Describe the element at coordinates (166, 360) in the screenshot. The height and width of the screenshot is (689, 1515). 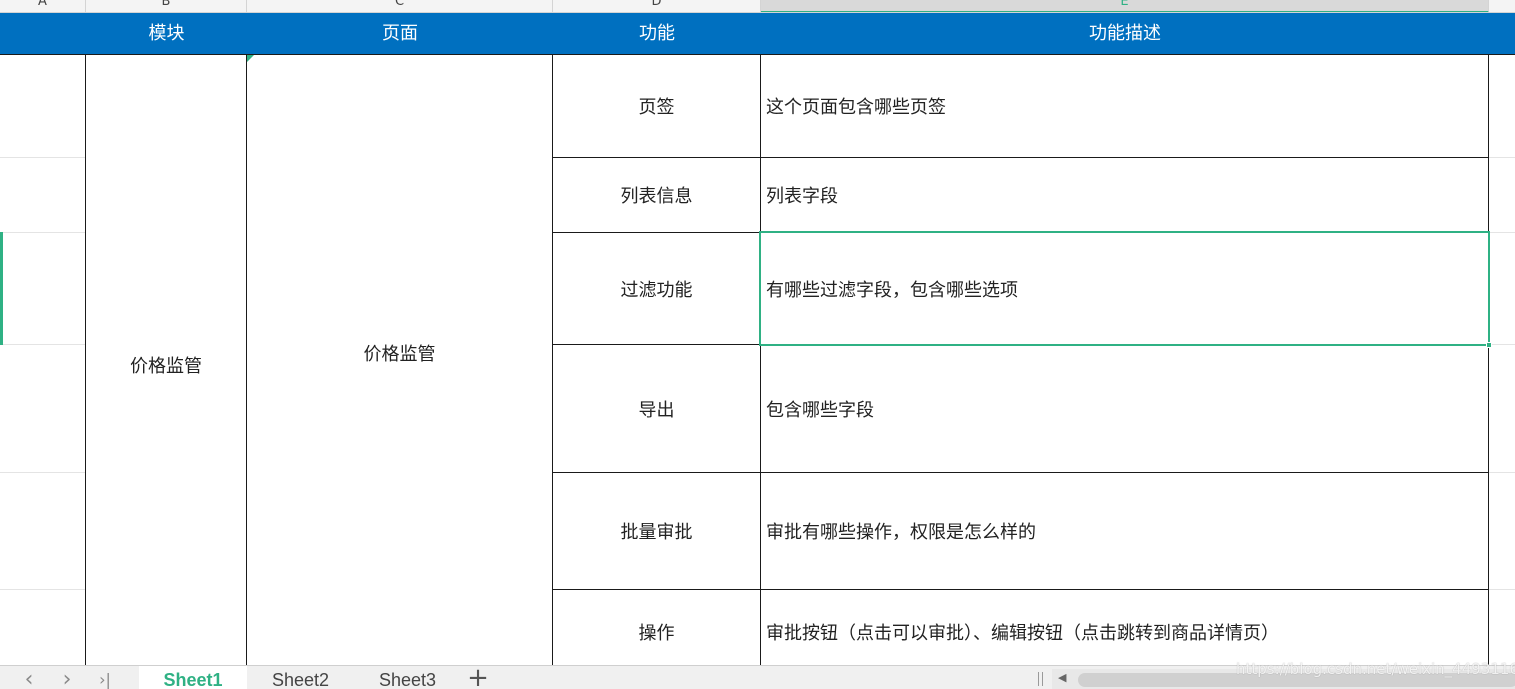
I see `cell-module: 价格监管` at that location.